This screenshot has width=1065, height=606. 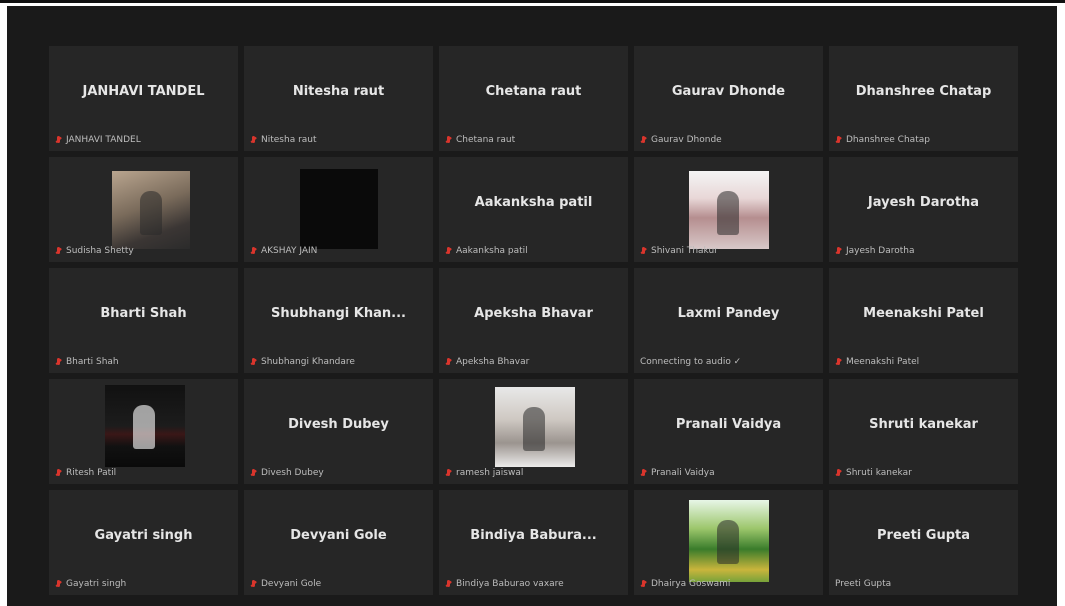 What do you see at coordinates (923, 91) in the screenshot?
I see `participant-display-name: Dhanshree Chatap` at bounding box center [923, 91].